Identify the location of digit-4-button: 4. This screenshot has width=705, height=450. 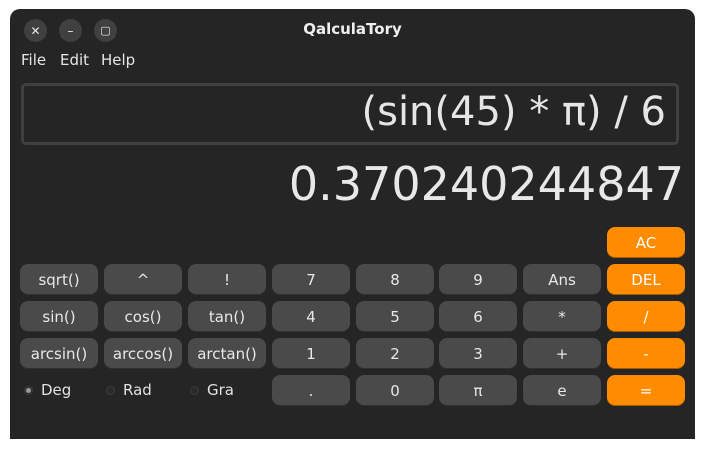
(311, 316).